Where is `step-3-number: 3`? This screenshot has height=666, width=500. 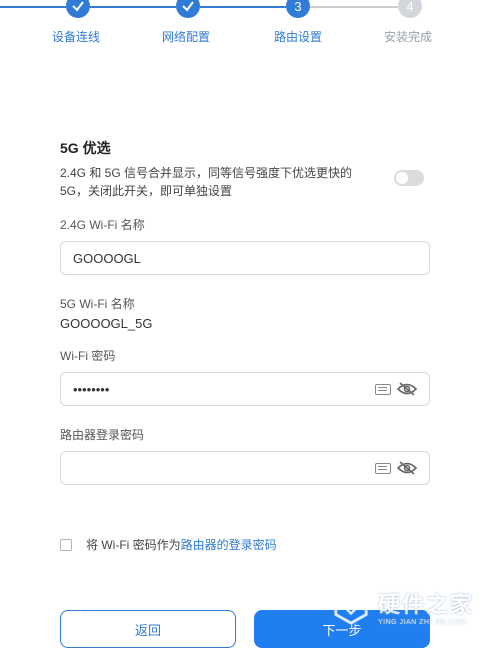 step-3-number: 3 is located at coordinates (298, 9).